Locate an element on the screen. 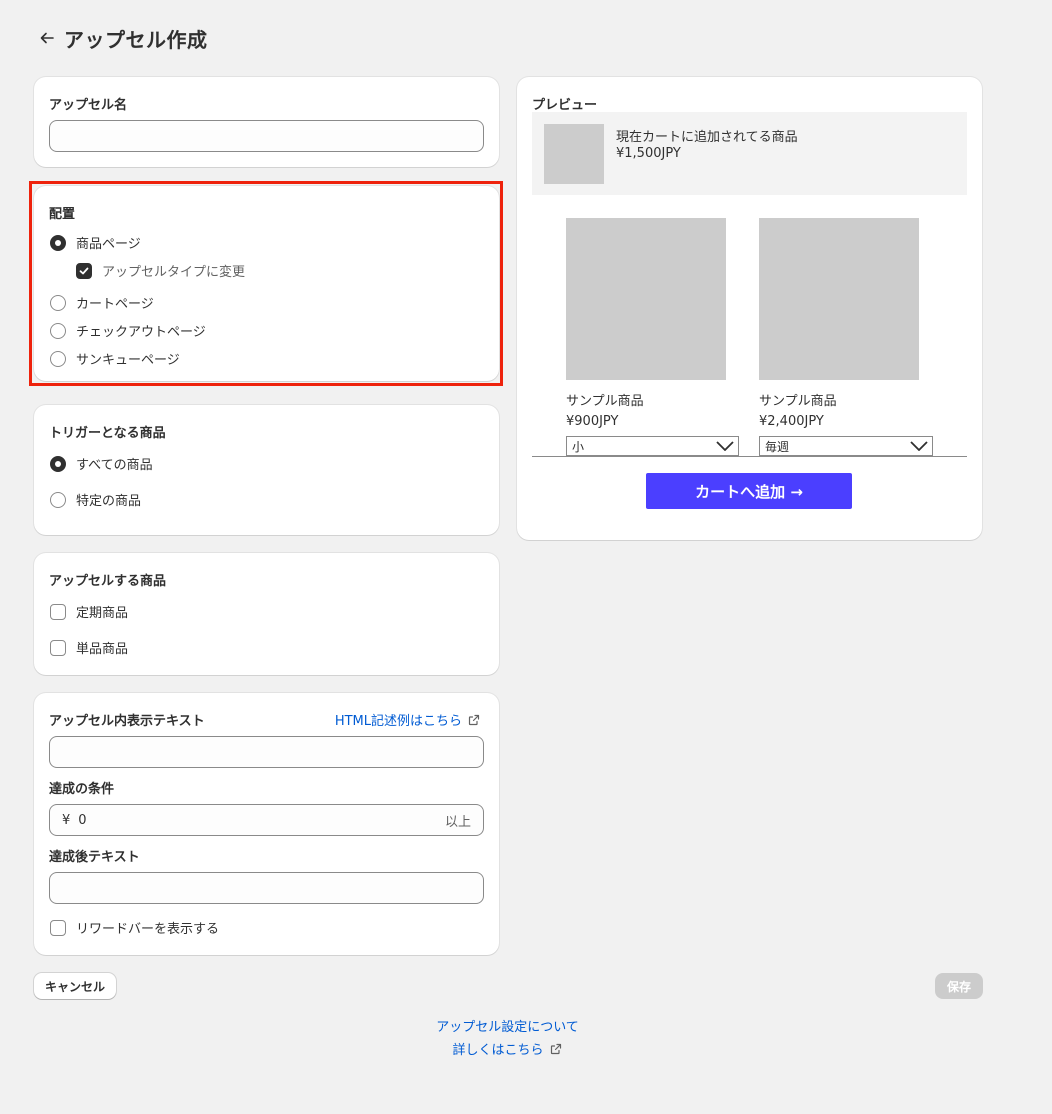  current-cart-item: 現在カートに追加されてる商品 ¥1,500JPY is located at coordinates (749, 153).